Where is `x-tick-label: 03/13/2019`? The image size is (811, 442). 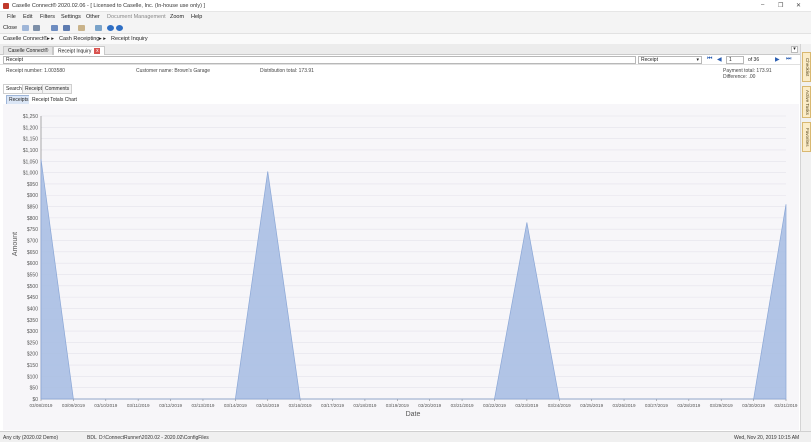 x-tick-label: 03/13/2019 is located at coordinates (202, 405).